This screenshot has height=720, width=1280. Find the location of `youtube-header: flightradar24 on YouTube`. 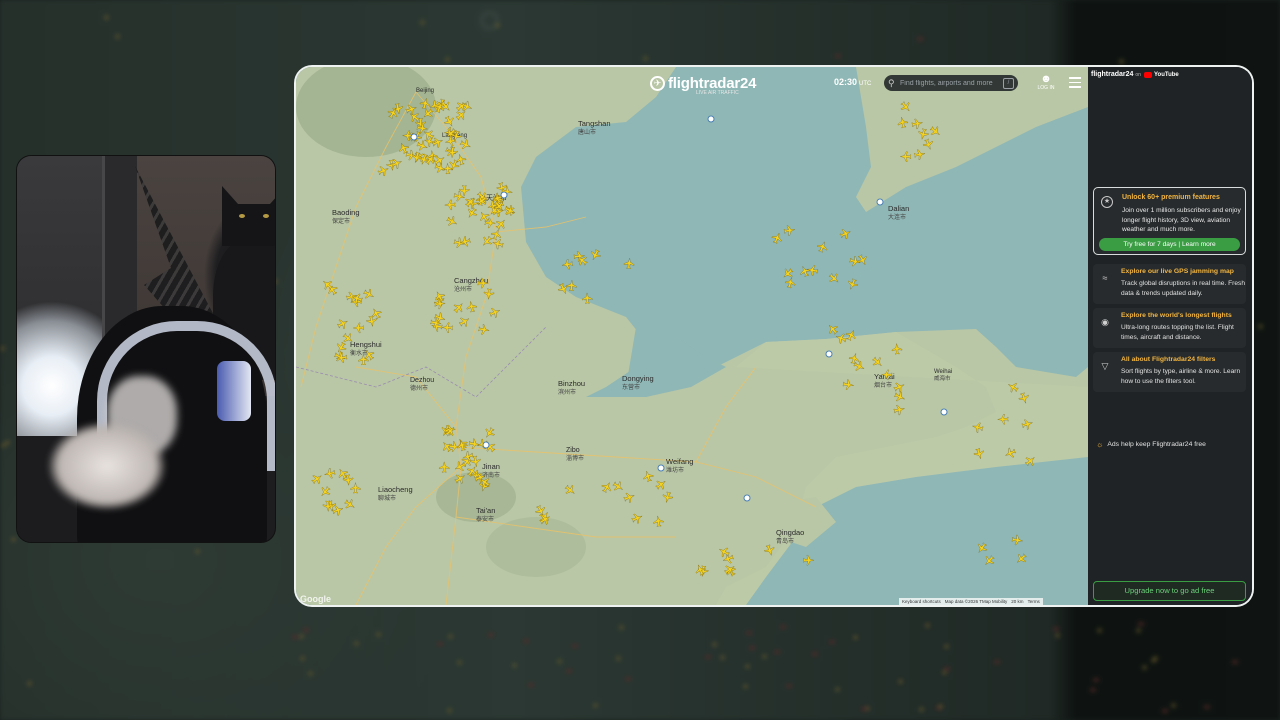

youtube-header: flightradar24 on YouTube is located at coordinates (1135, 74).